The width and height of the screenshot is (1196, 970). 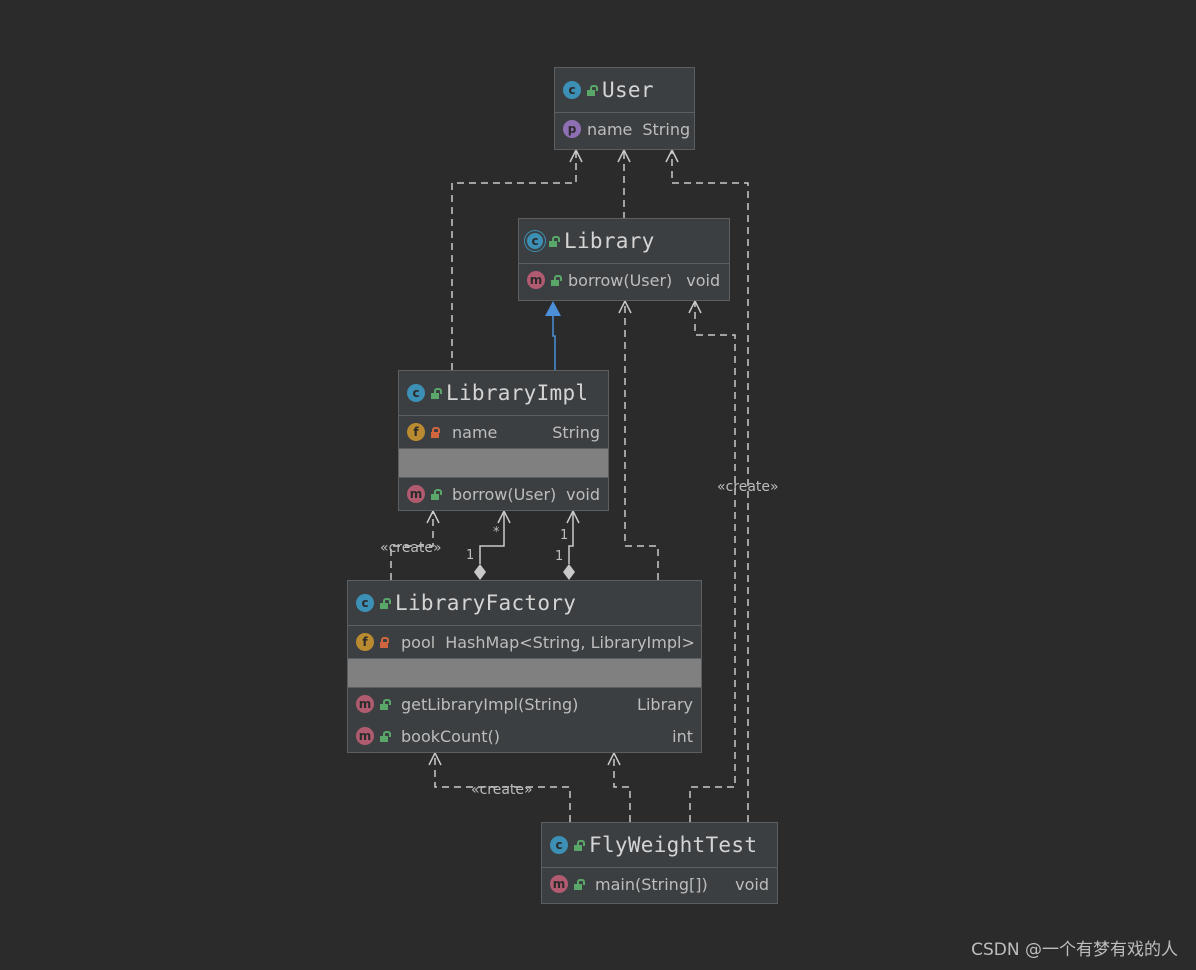 What do you see at coordinates (628, 90) in the screenshot?
I see `class-name: User` at bounding box center [628, 90].